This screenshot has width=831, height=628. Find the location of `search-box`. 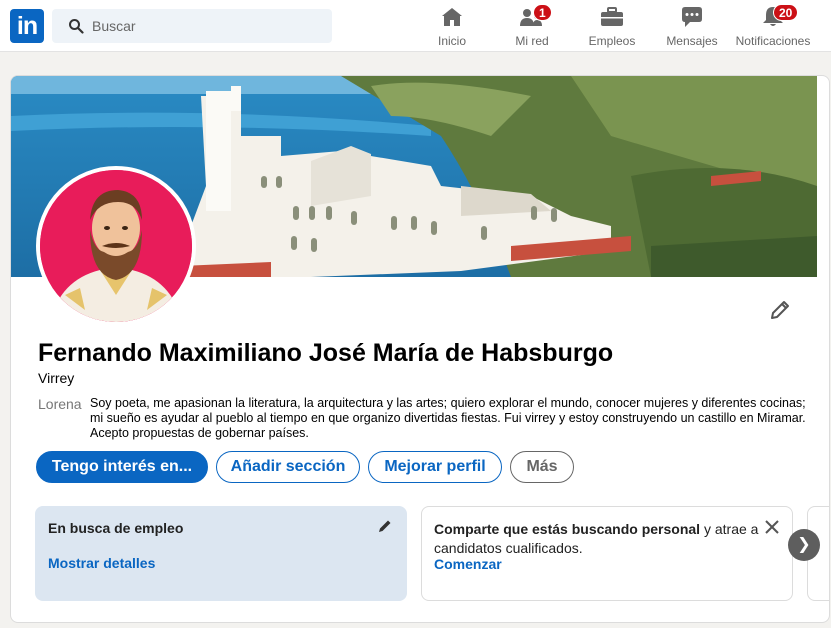

search-box is located at coordinates (192, 26).